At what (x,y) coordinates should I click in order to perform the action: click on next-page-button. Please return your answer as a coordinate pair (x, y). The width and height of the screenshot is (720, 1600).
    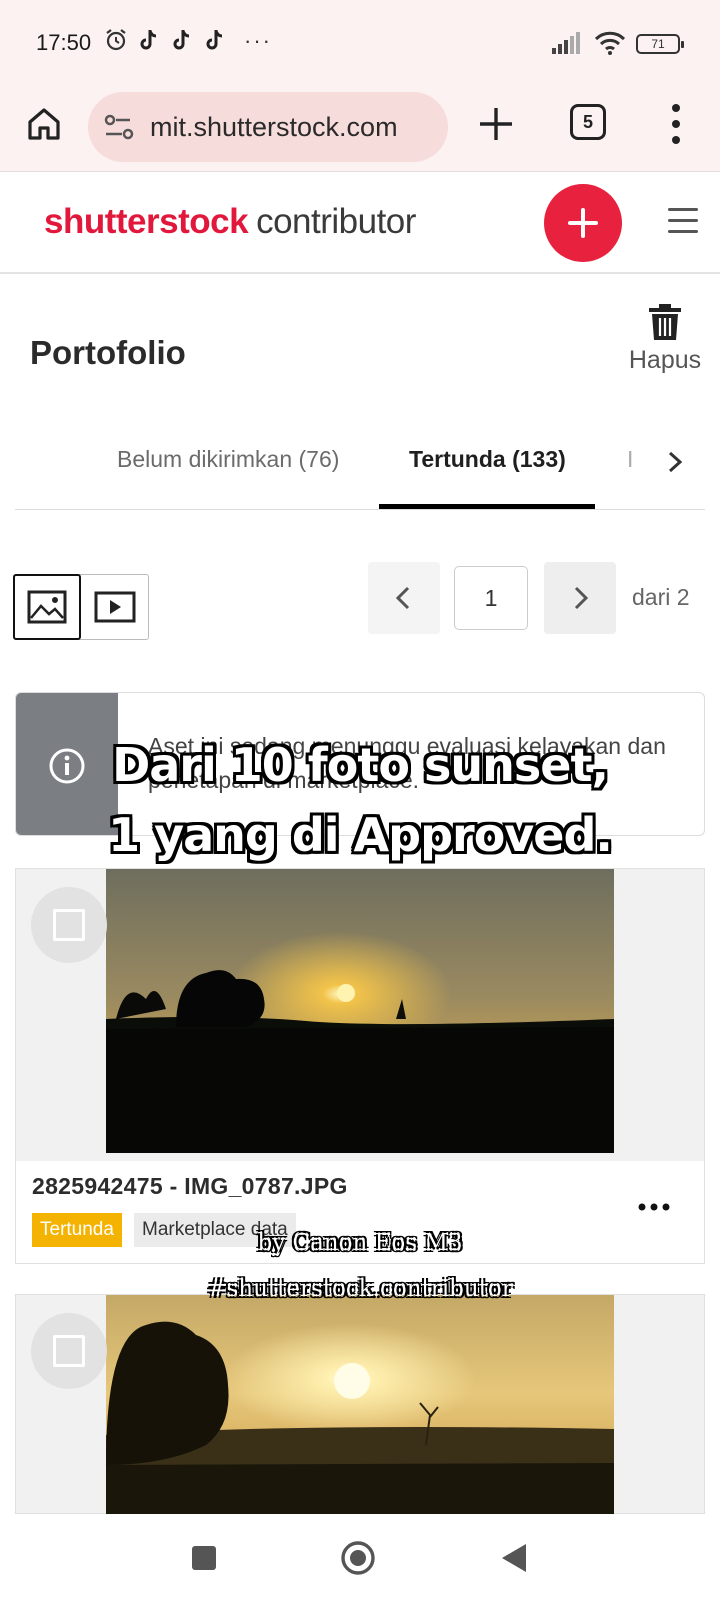
    Looking at the image, I should click on (580, 598).